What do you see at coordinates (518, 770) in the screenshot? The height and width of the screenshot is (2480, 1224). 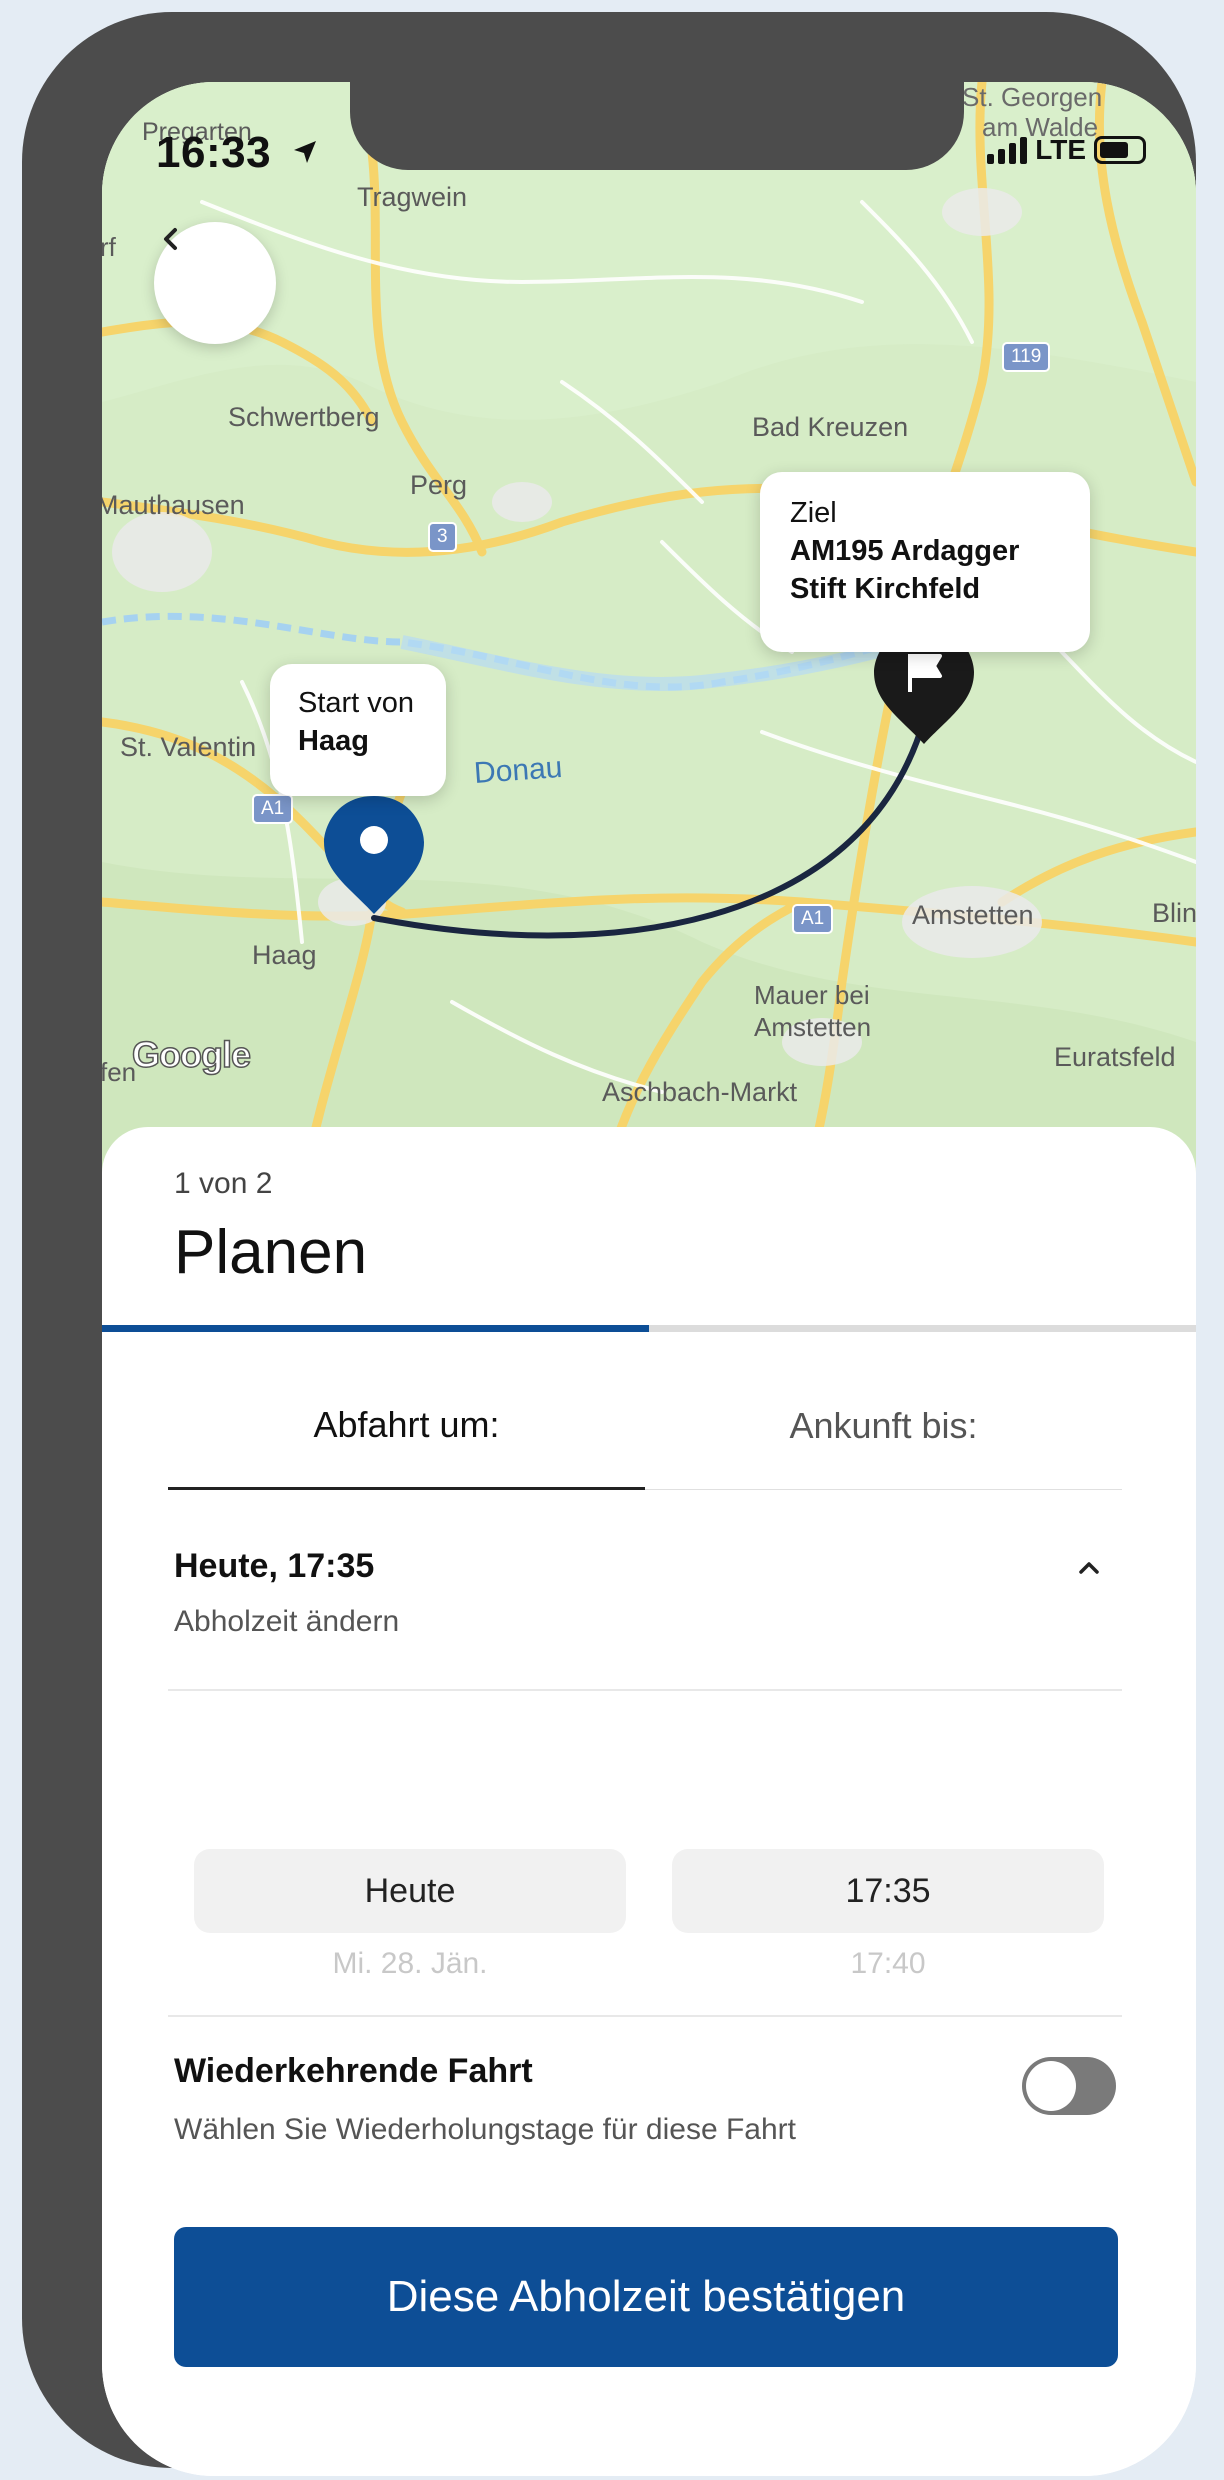 I see `map-label-donau: Donau` at bounding box center [518, 770].